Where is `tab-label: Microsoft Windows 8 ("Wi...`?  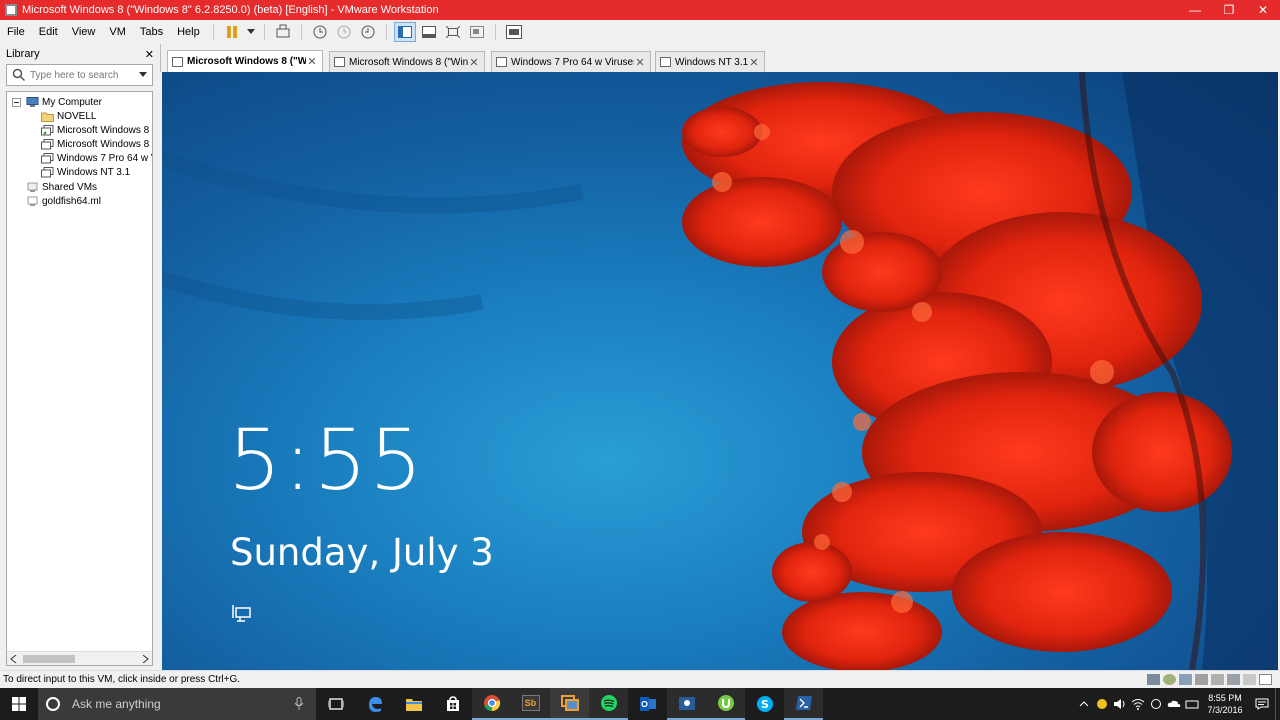
tab-label: Microsoft Windows 8 ("Wi... is located at coordinates (246, 61).